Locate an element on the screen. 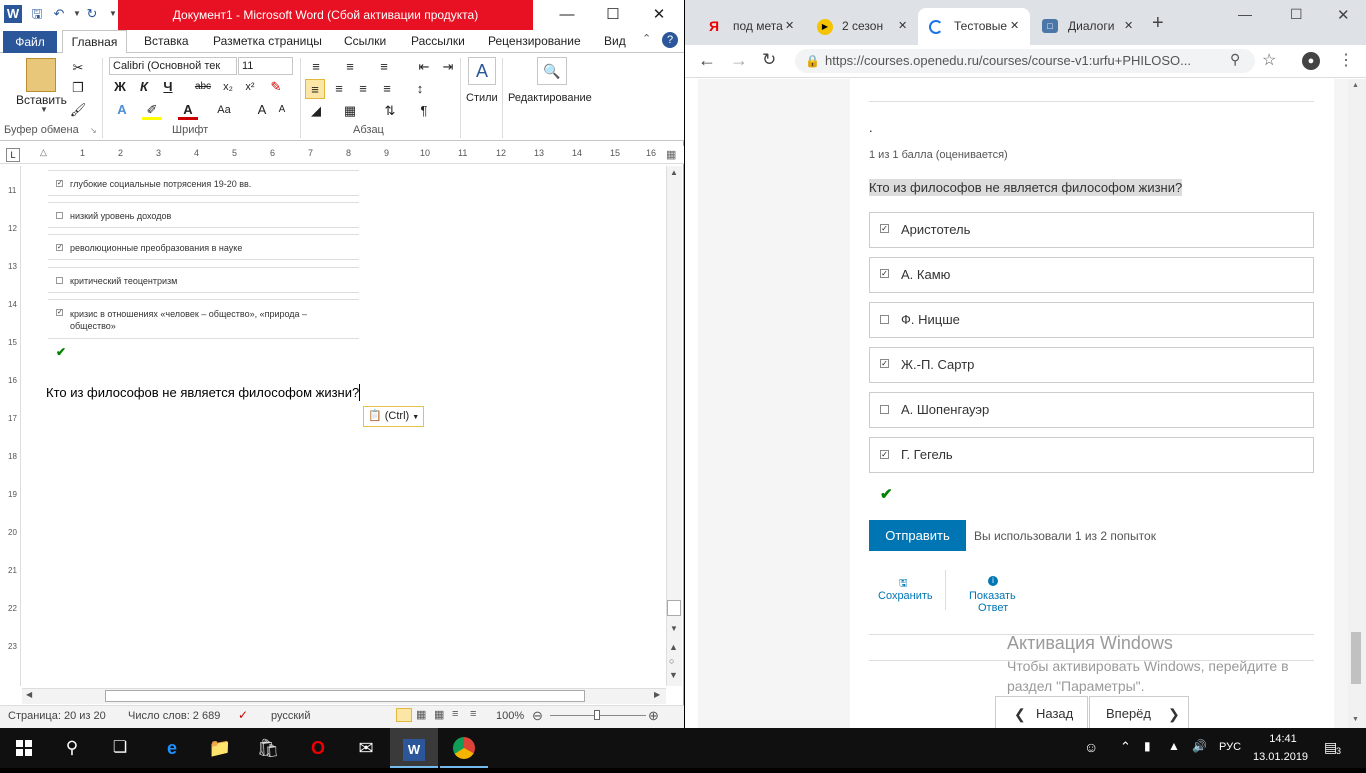 Image resolution: width=1366 pixels, height=773 pixels. multilevel-list-icon: ≡ is located at coordinates (384, 67).